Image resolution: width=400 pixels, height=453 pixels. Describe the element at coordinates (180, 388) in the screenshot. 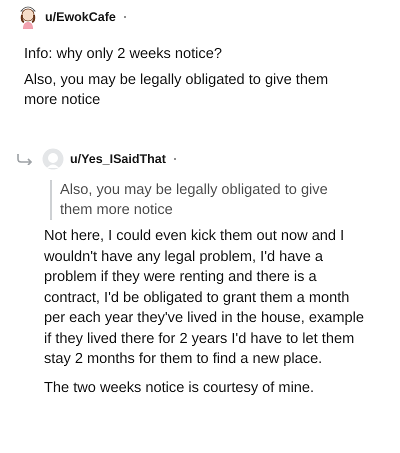

I see `comment-text: The two weeks notice is courtesy of mine.` at that location.